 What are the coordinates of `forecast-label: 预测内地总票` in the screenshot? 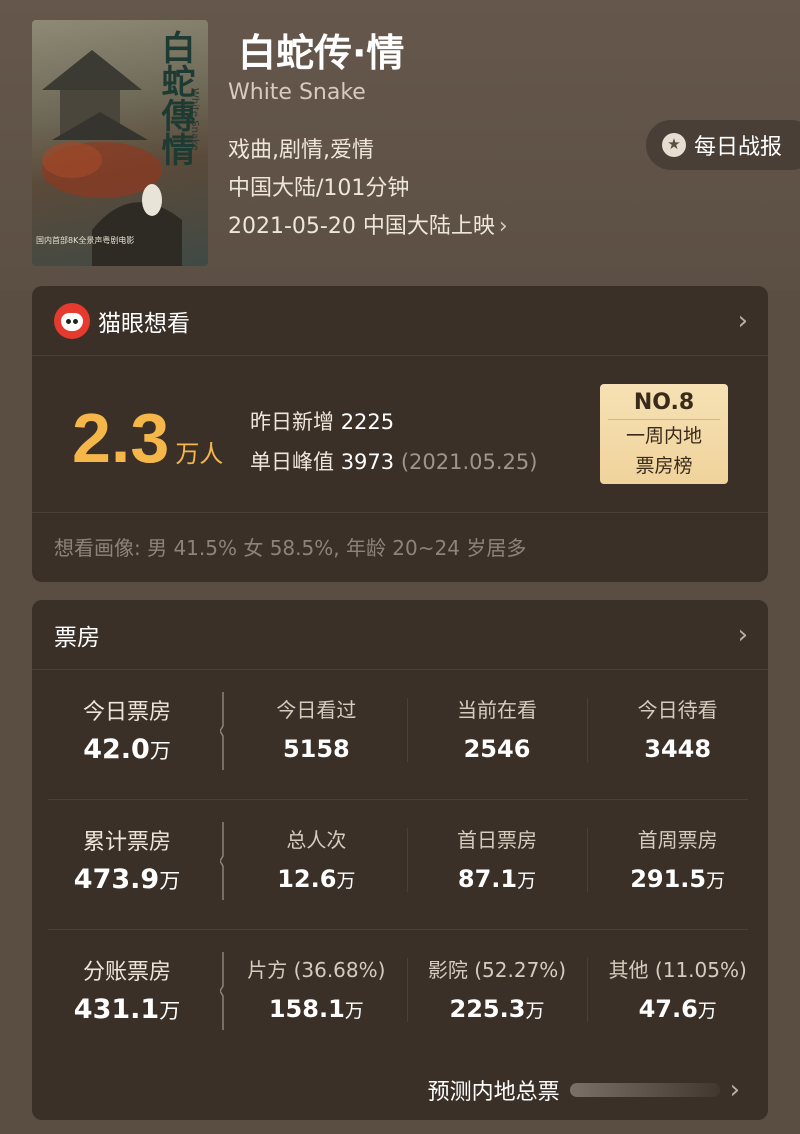 It's located at (493, 1092).